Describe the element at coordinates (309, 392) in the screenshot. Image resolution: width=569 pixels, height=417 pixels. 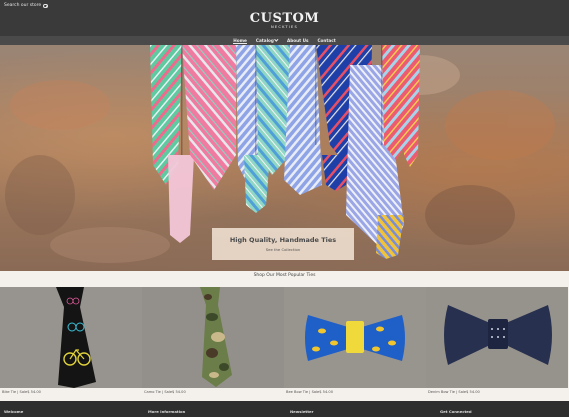
I see `product-caption-bee-bow-tie: Bee Bow Tie | Sale$ 54.00` at that location.